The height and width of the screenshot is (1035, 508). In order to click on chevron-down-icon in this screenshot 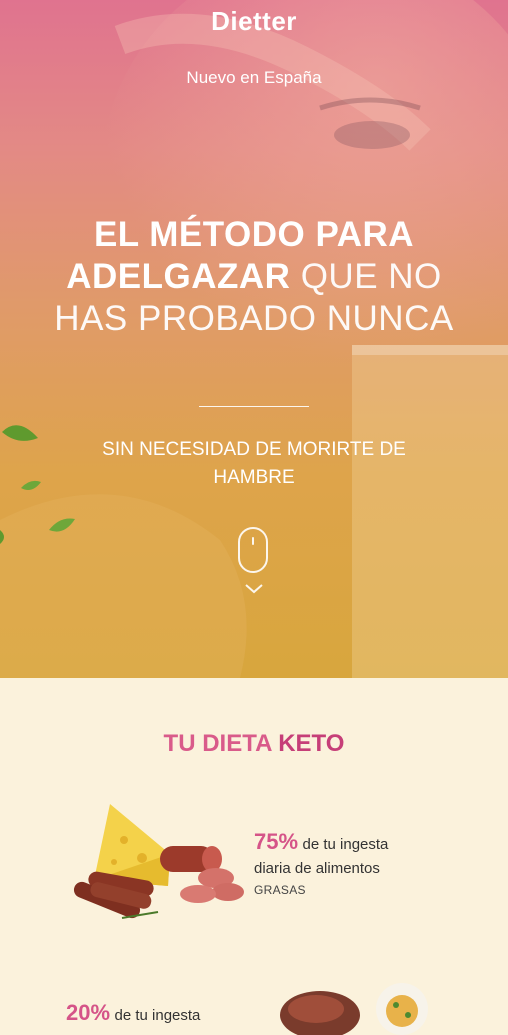, I will do `click(254, 589)`.